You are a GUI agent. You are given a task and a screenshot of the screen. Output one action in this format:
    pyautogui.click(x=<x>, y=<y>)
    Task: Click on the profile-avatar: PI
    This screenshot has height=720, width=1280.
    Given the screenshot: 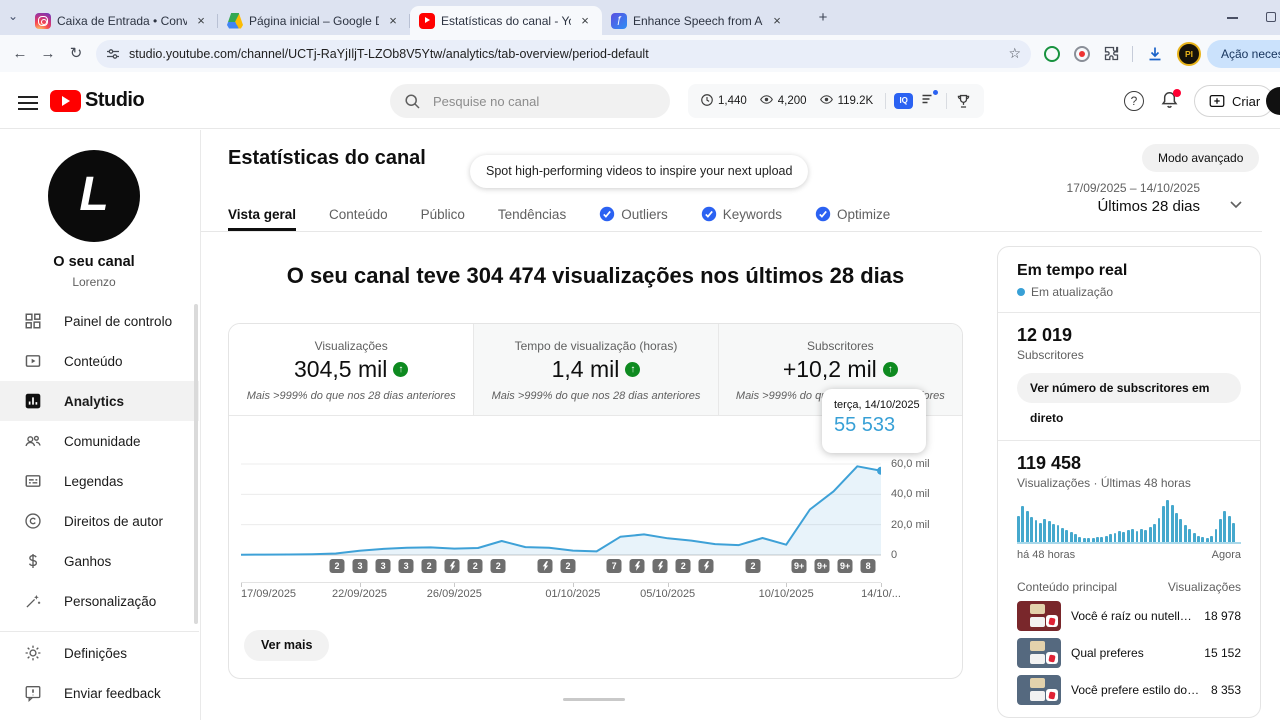 What is the action you would take?
    pyautogui.click(x=1189, y=53)
    